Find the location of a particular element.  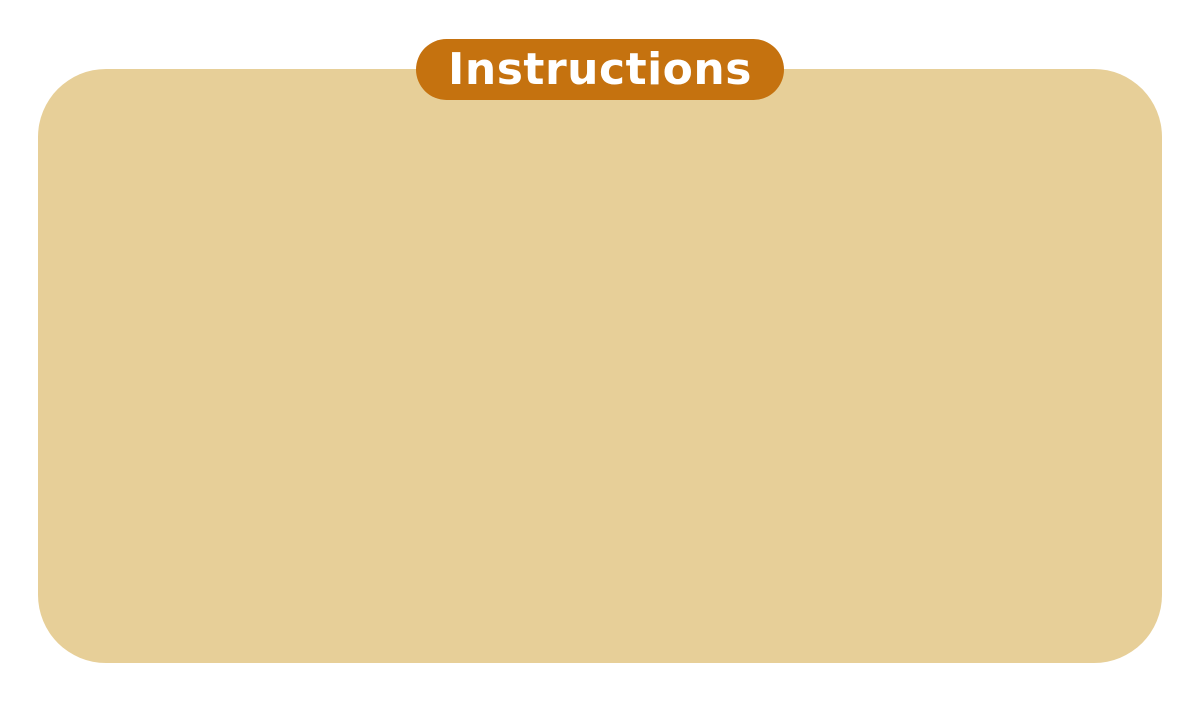

instructions-title-badge: Instructions is located at coordinates (600, 69).